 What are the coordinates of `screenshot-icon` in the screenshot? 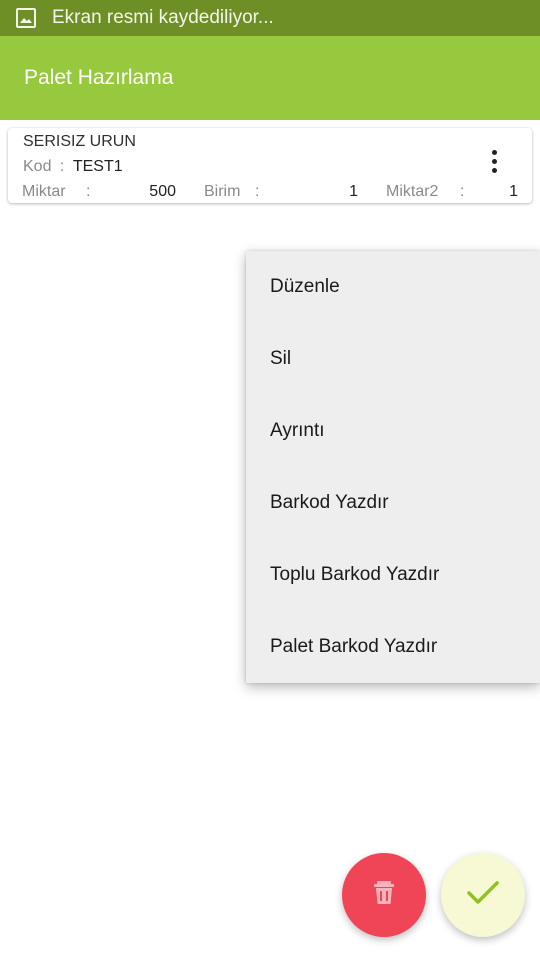 It's located at (26, 18).